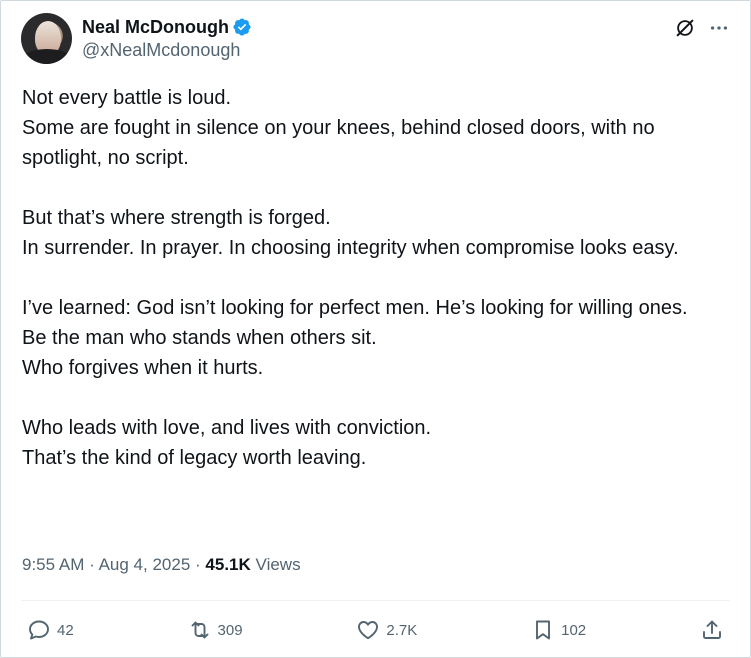 The width and height of the screenshot is (751, 658). What do you see at coordinates (685, 28) in the screenshot?
I see `grok-icon` at bounding box center [685, 28].